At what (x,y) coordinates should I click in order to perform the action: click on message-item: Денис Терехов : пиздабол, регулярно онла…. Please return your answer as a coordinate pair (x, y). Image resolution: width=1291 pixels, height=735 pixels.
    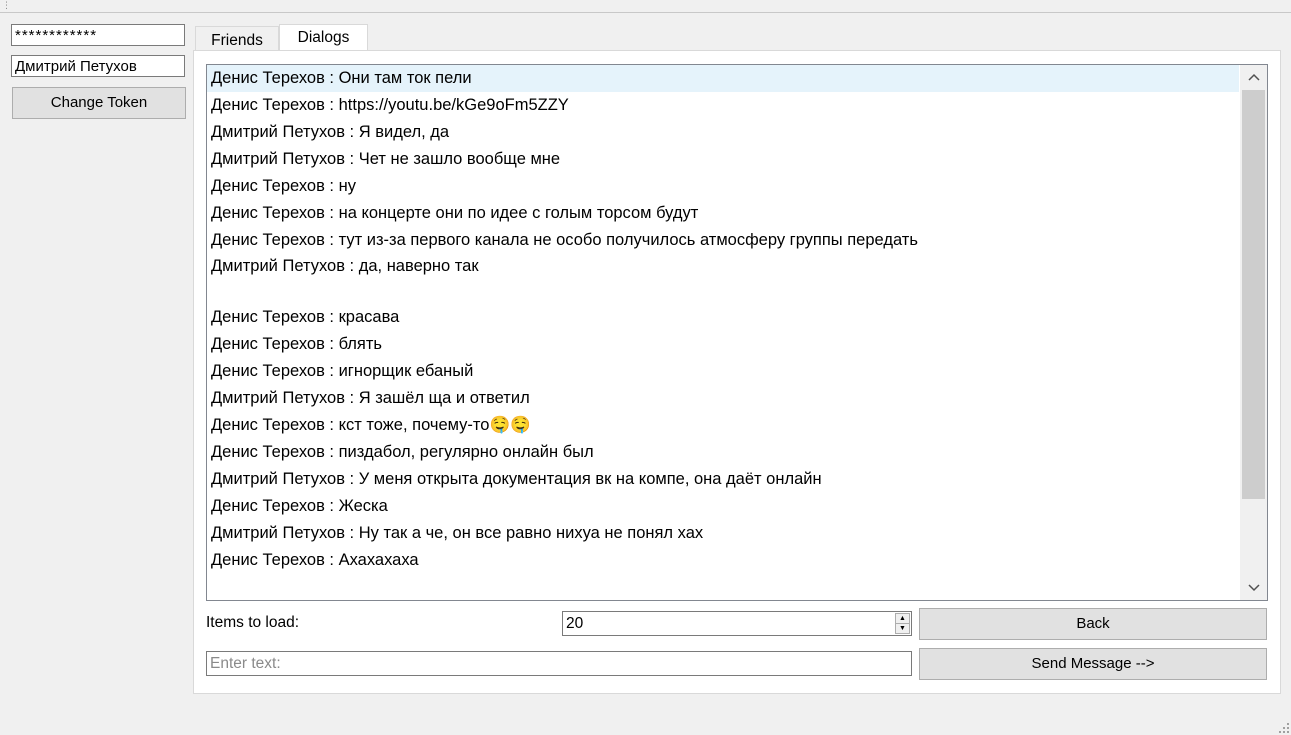
    Looking at the image, I should click on (723, 452).